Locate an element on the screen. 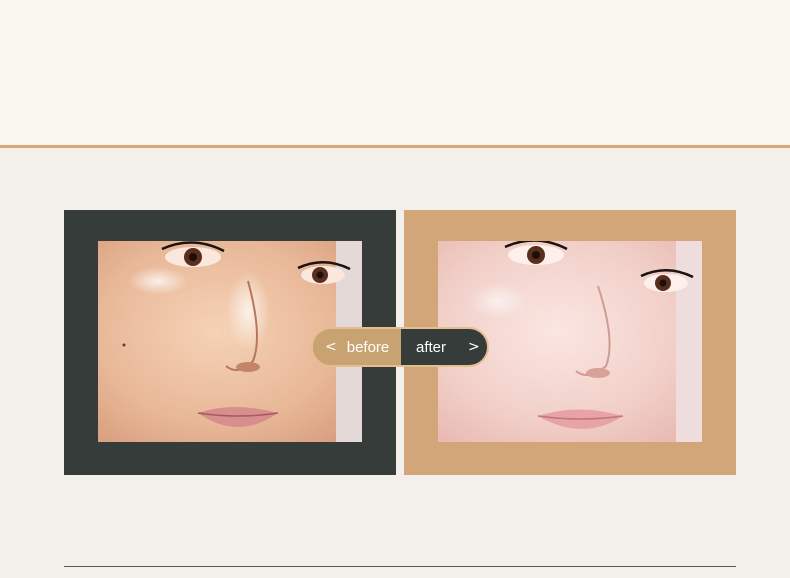 This screenshot has width=790, height=578. after-button: after > is located at coordinates (444, 347).